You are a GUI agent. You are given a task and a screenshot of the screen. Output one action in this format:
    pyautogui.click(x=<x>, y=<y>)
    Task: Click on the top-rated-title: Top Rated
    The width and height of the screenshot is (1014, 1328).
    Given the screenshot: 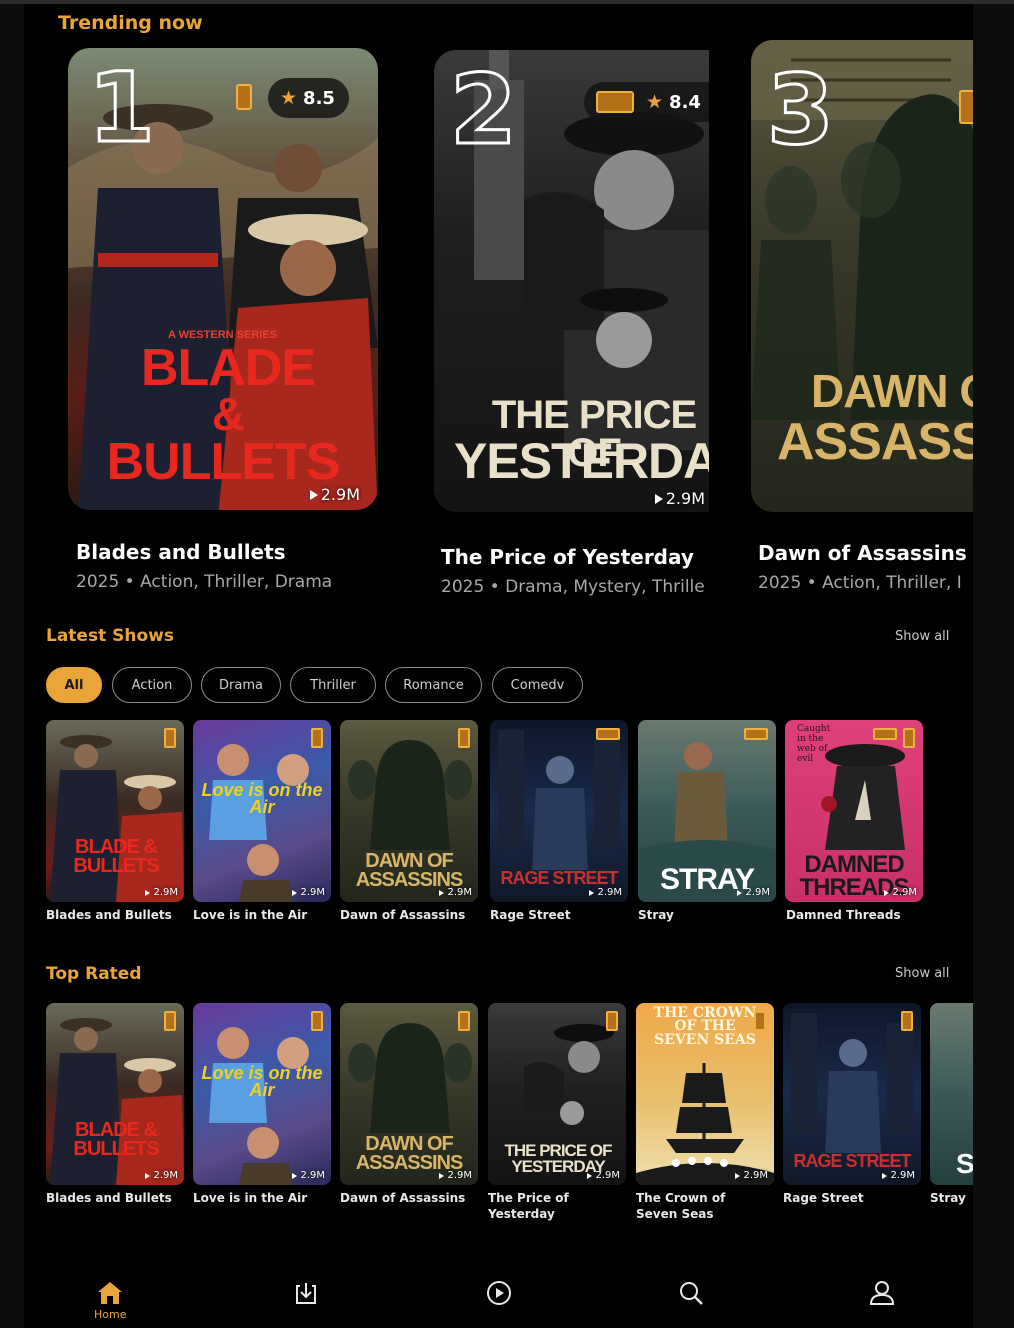 What is the action you would take?
    pyautogui.click(x=94, y=974)
    